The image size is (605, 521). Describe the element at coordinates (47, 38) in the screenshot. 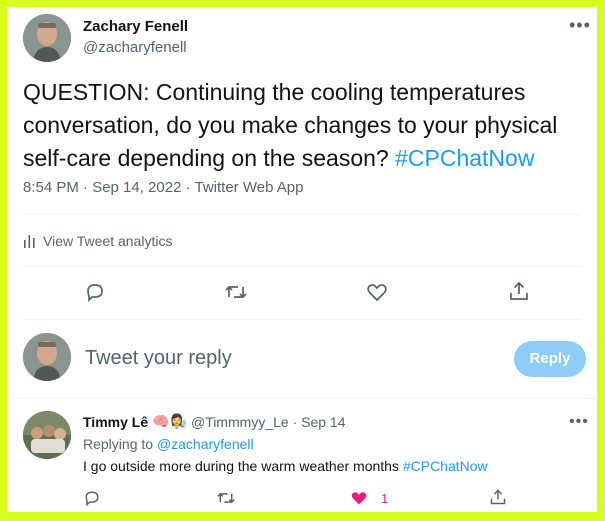

I see `author-avatar` at that location.